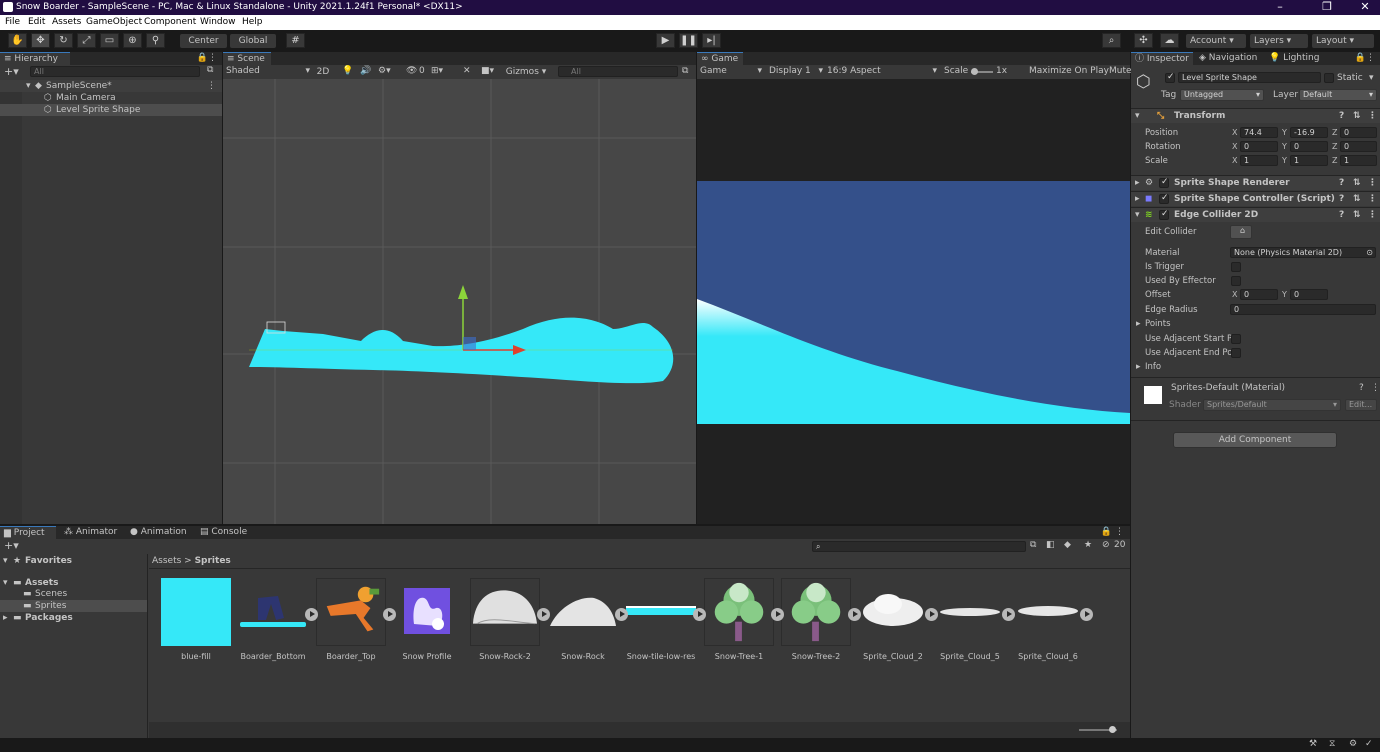  What do you see at coordinates (1112, 729) in the screenshot?
I see `thumbnail-slider-thumb` at bounding box center [1112, 729].